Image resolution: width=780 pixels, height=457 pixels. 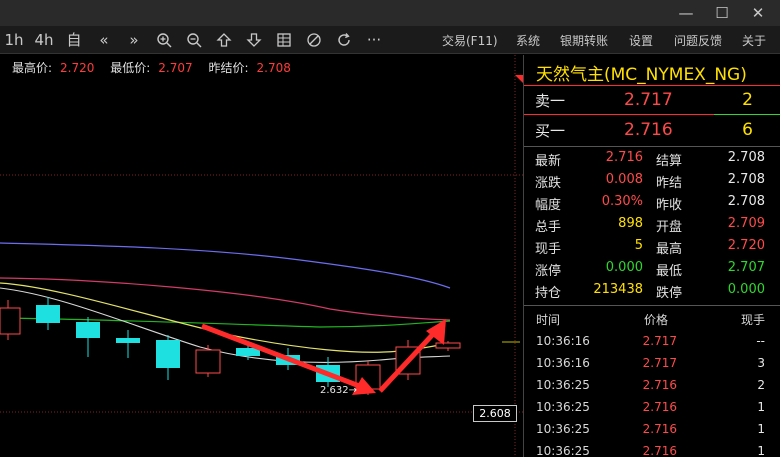 I want to click on header-price: 价格, so click(x=656, y=320).